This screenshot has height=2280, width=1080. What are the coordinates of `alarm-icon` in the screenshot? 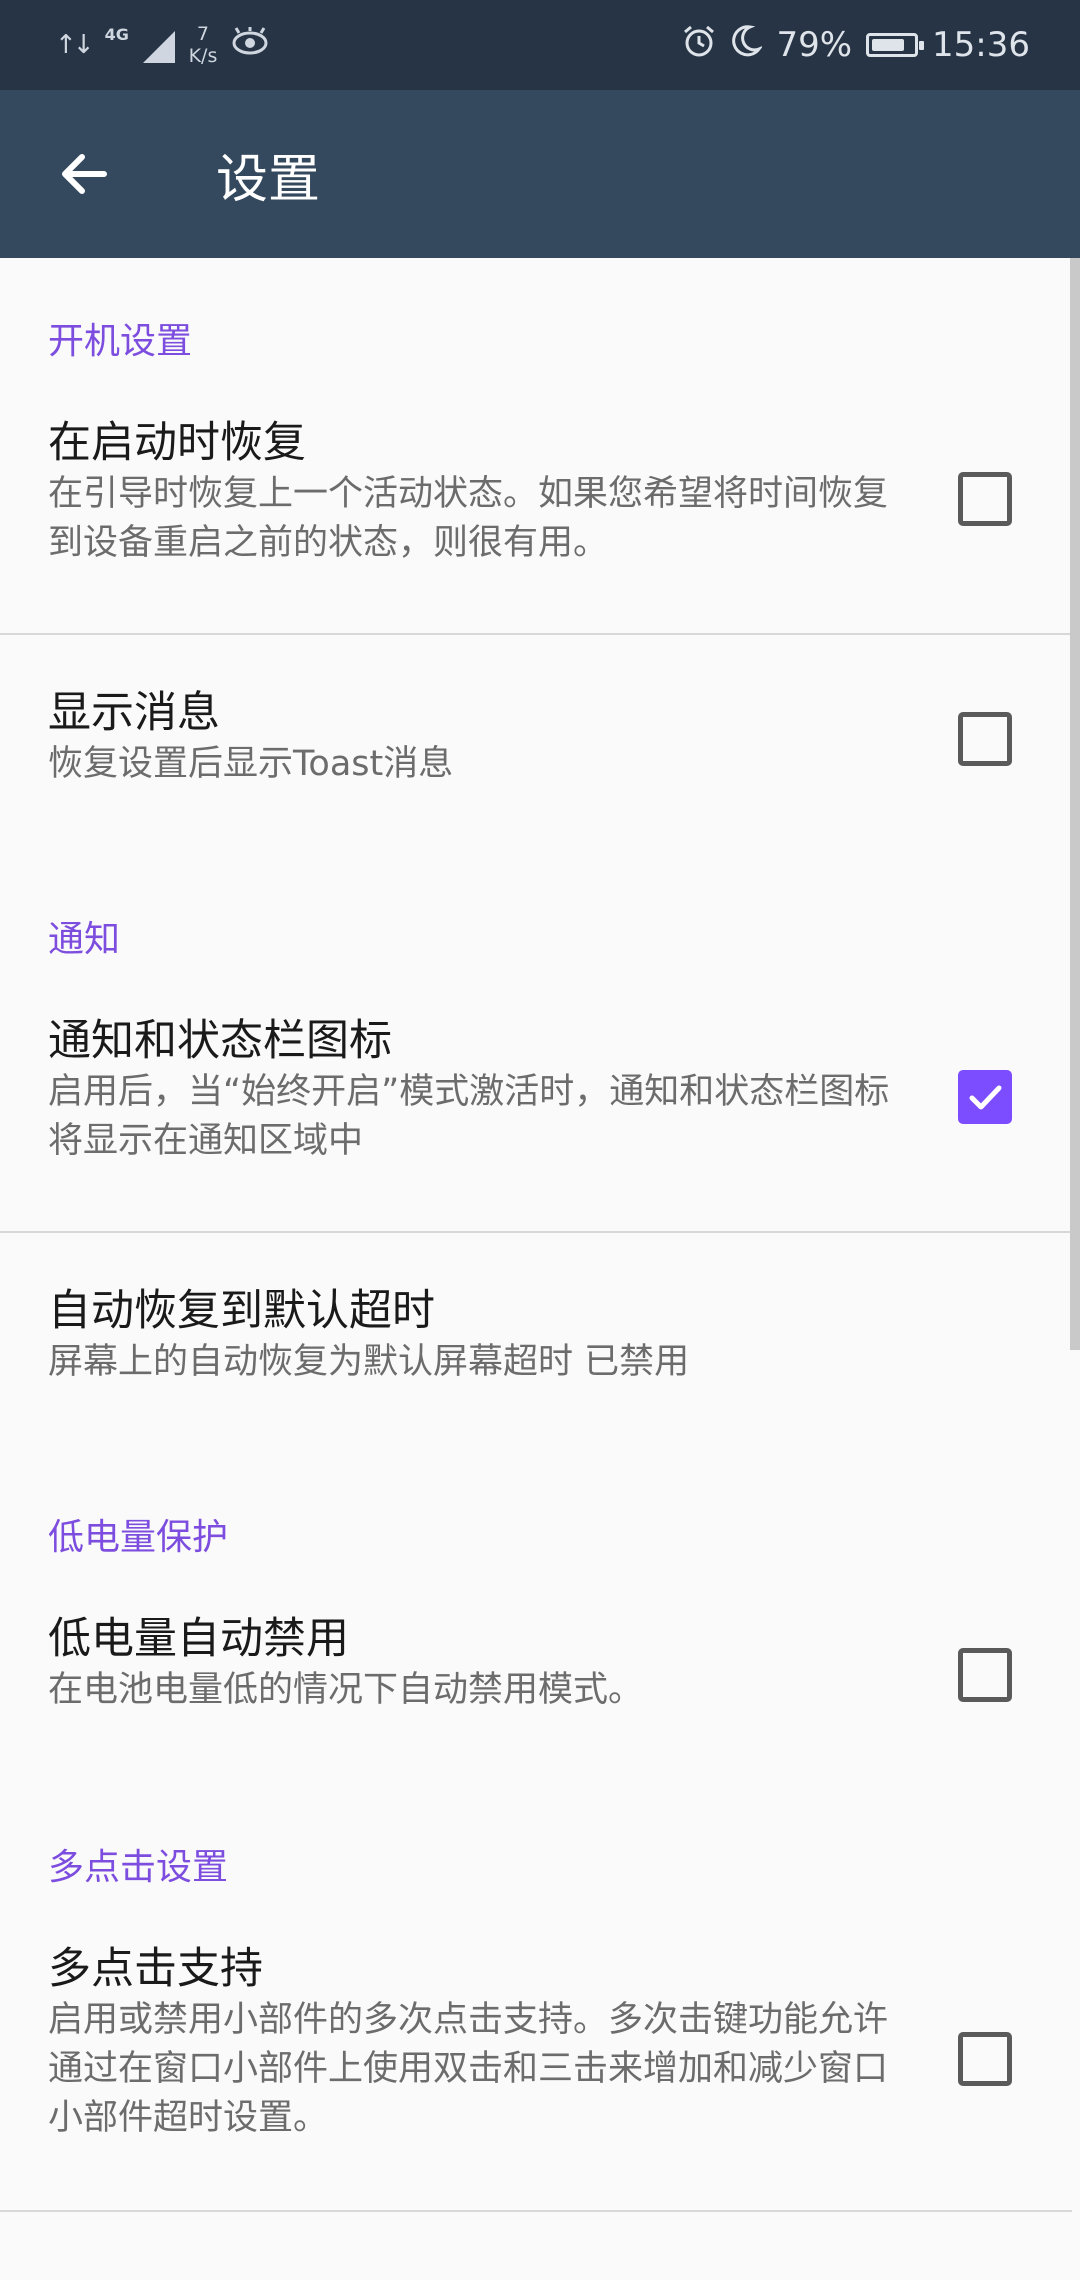 It's located at (699, 45).